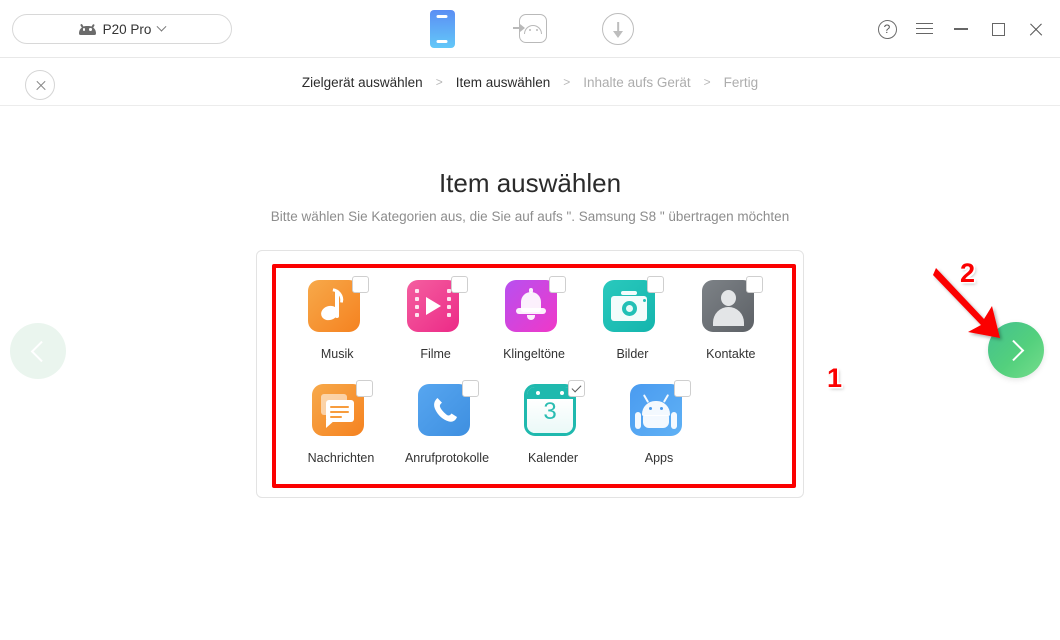 This screenshot has width=1060, height=640. I want to click on previous-button, so click(38, 351).